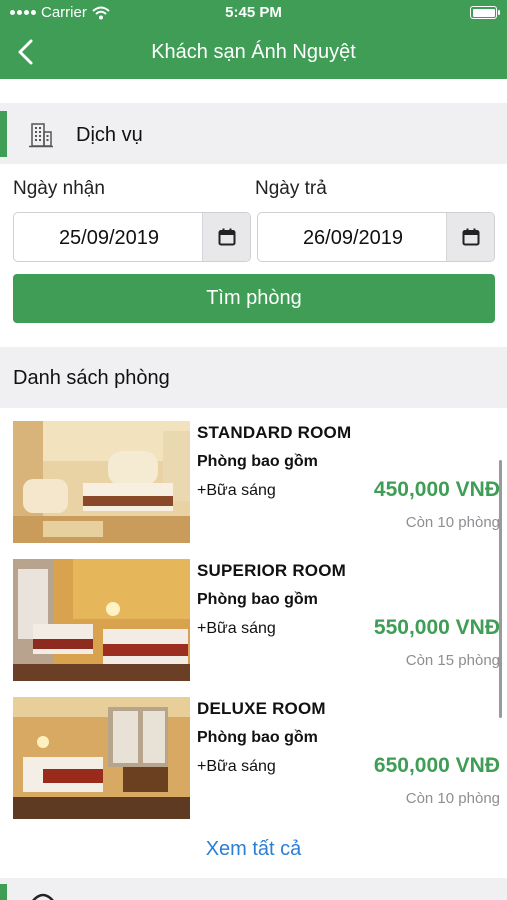 The image size is (507, 900). I want to click on checkin-calendar-button, so click(226, 237).